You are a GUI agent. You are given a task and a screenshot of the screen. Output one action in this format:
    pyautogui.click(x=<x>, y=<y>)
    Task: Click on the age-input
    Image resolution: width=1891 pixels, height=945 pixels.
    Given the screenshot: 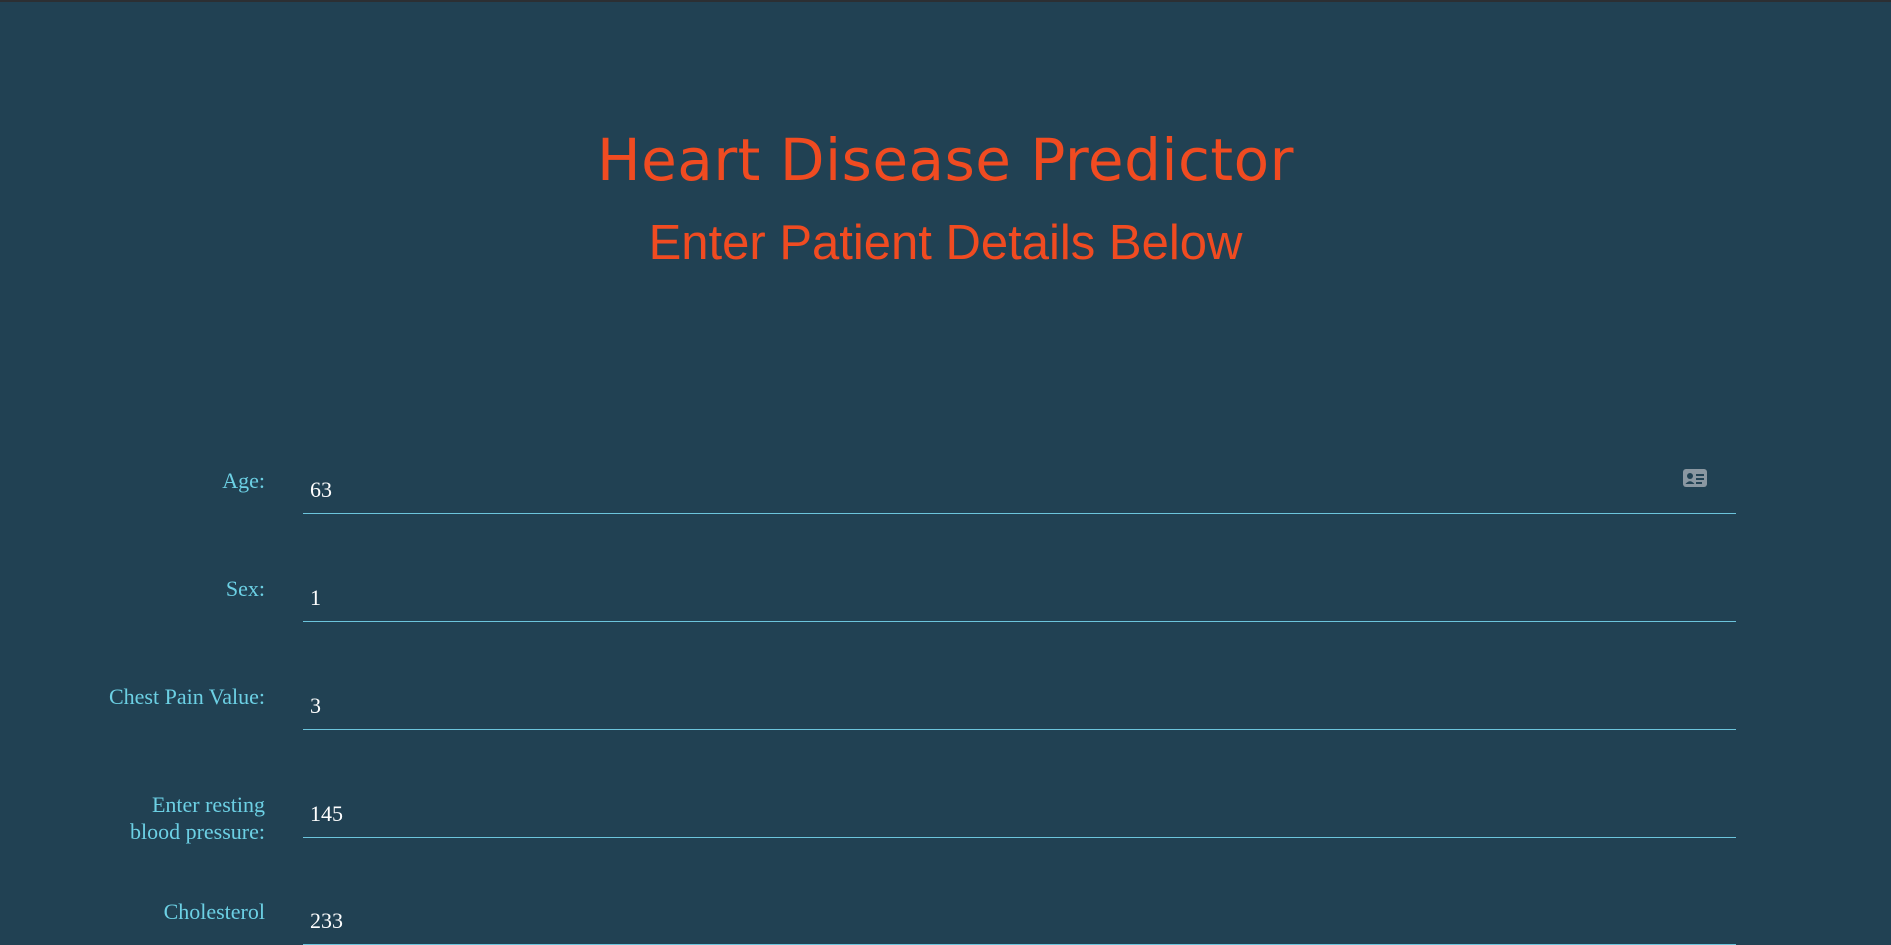 What is the action you would take?
    pyautogui.click(x=1019, y=490)
    